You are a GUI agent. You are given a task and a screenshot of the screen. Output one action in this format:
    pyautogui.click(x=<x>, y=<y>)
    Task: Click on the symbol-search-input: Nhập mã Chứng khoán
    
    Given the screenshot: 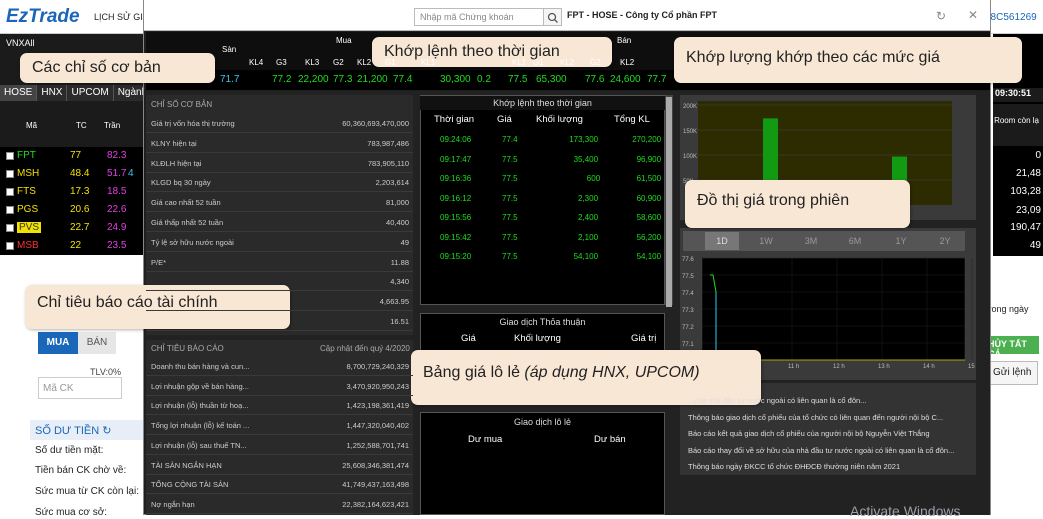 What is the action you would take?
    pyautogui.click(x=479, y=17)
    